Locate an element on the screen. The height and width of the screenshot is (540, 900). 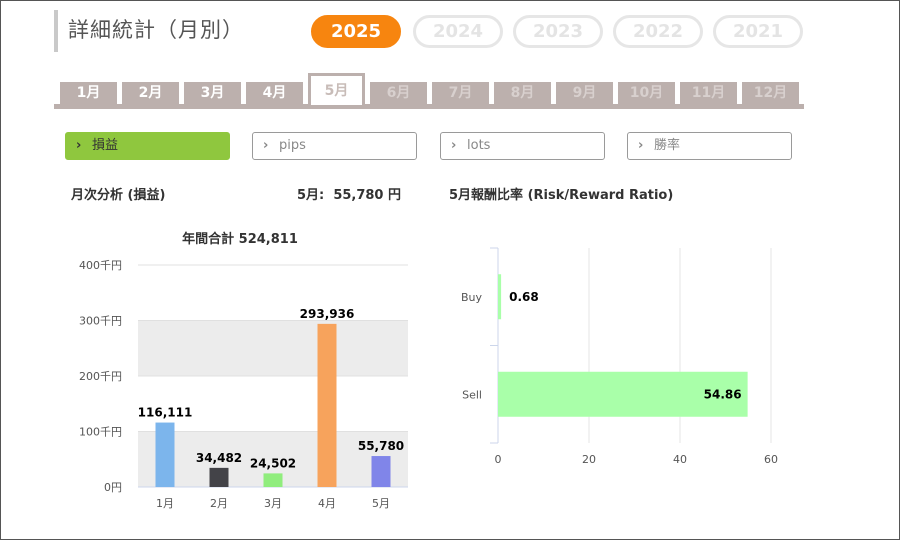
month-total: 5月: 55,780 円 is located at coordinates (349, 193).